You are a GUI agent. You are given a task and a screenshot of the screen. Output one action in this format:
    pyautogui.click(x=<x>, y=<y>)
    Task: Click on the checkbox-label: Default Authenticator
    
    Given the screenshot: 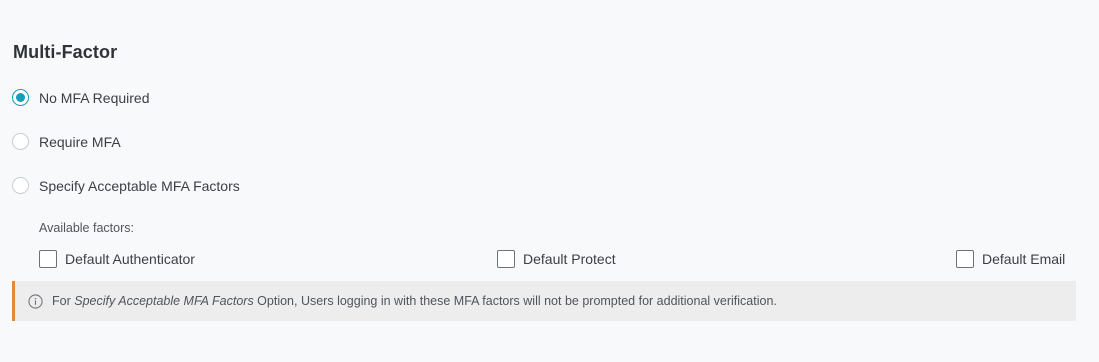 What is the action you would take?
    pyautogui.click(x=130, y=259)
    